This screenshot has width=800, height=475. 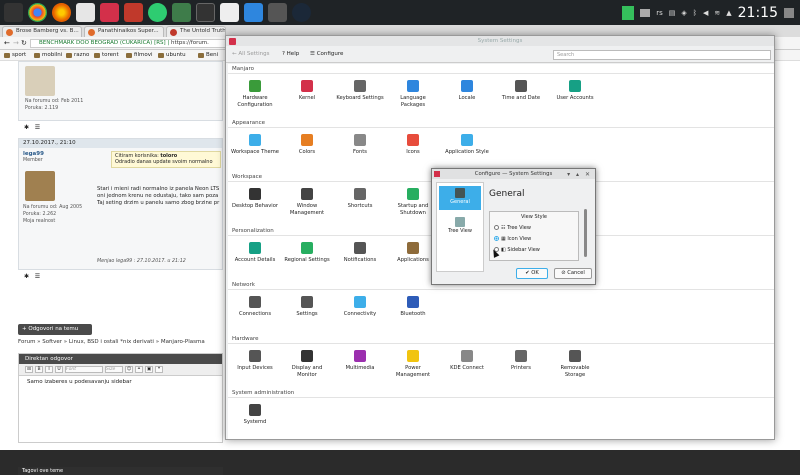 I want to click on scrollbar, so click(x=585, y=233).